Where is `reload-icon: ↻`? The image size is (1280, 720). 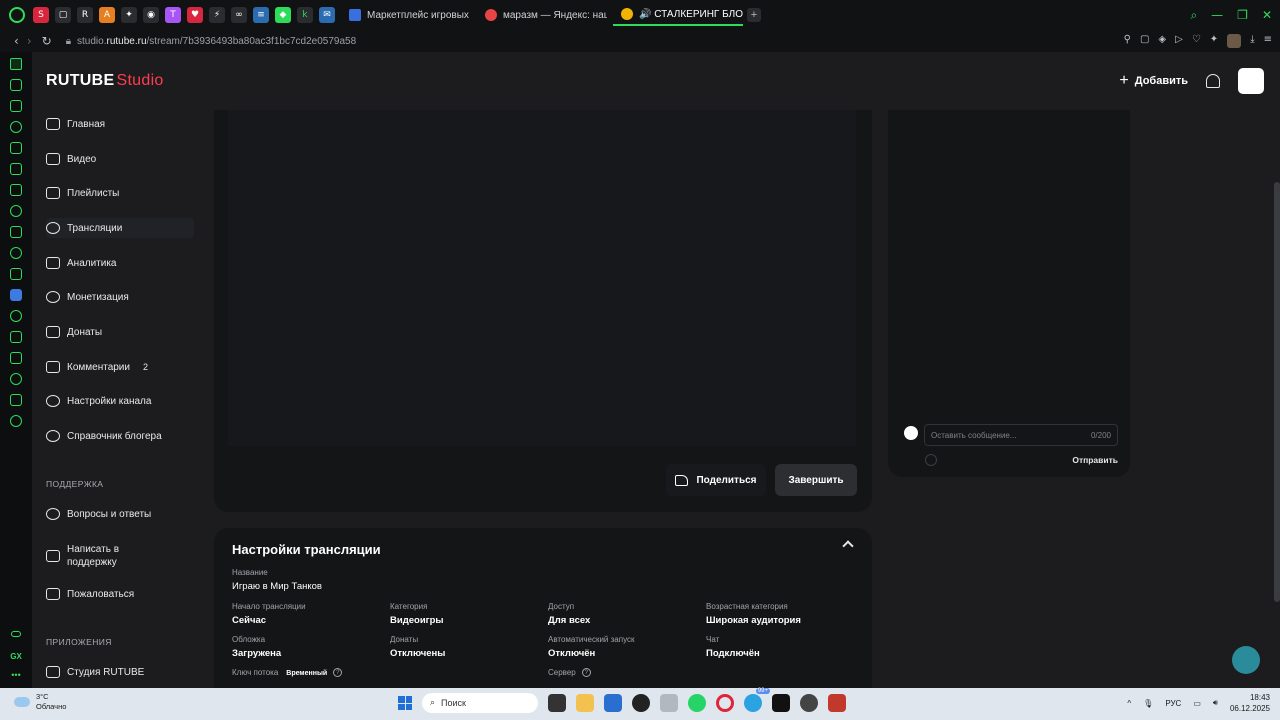
reload-icon: ↻ is located at coordinates (47, 41).